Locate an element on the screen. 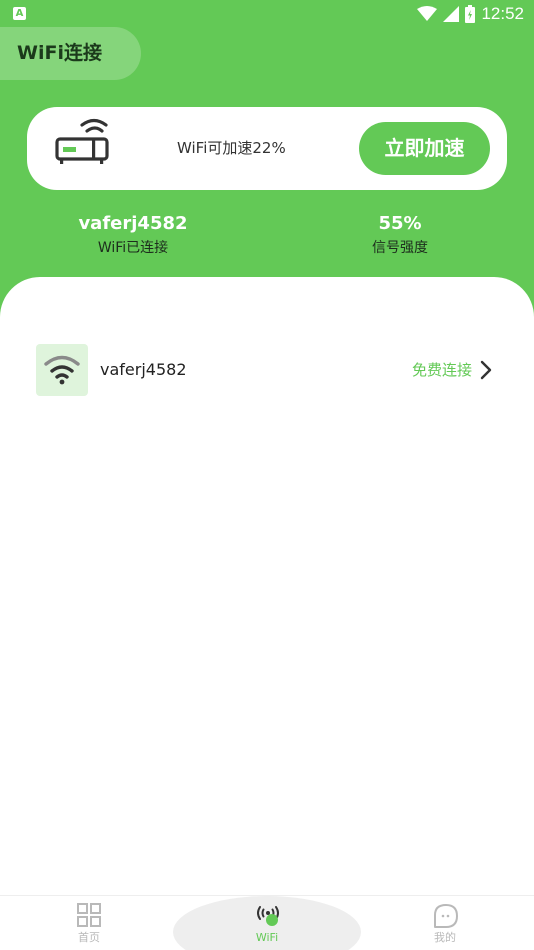  free-connect-link: 免费连接 is located at coordinates (442, 370).